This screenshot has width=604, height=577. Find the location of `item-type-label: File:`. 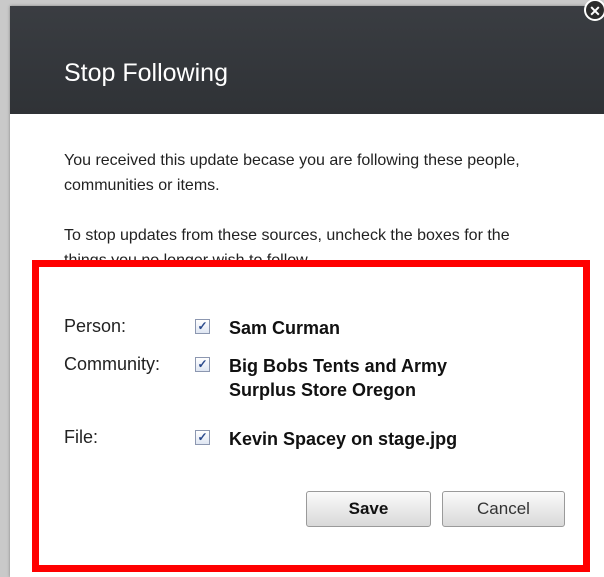

item-type-label: File: is located at coordinates (81, 437).